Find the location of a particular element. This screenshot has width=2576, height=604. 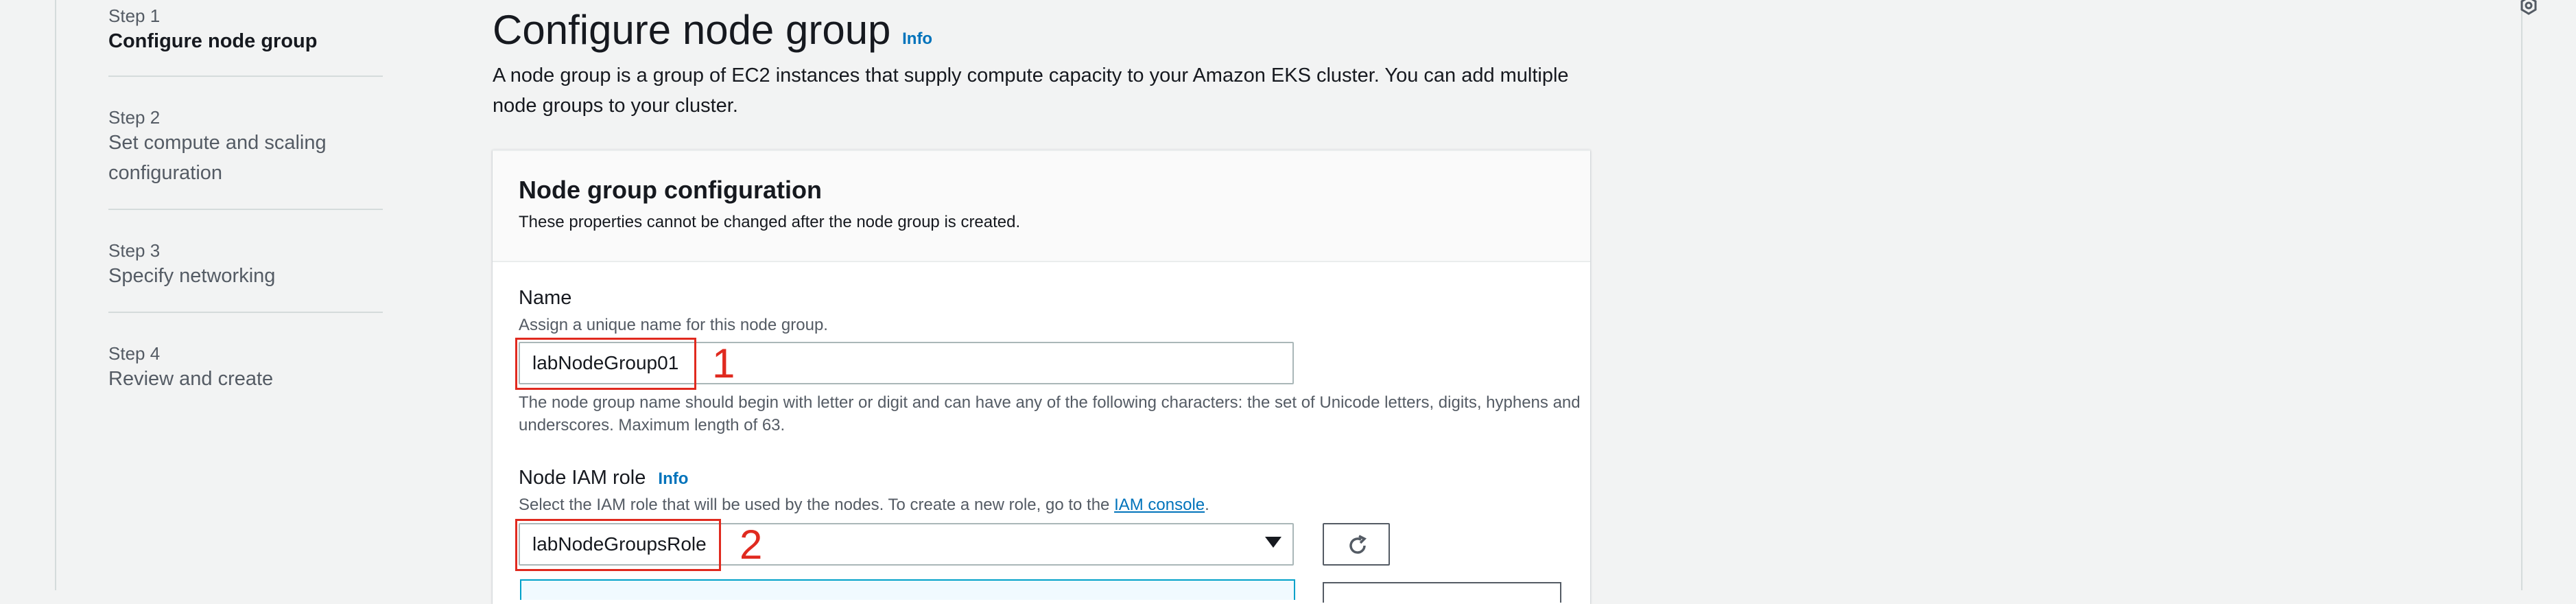

step-number: Step 2 is located at coordinates (134, 117).